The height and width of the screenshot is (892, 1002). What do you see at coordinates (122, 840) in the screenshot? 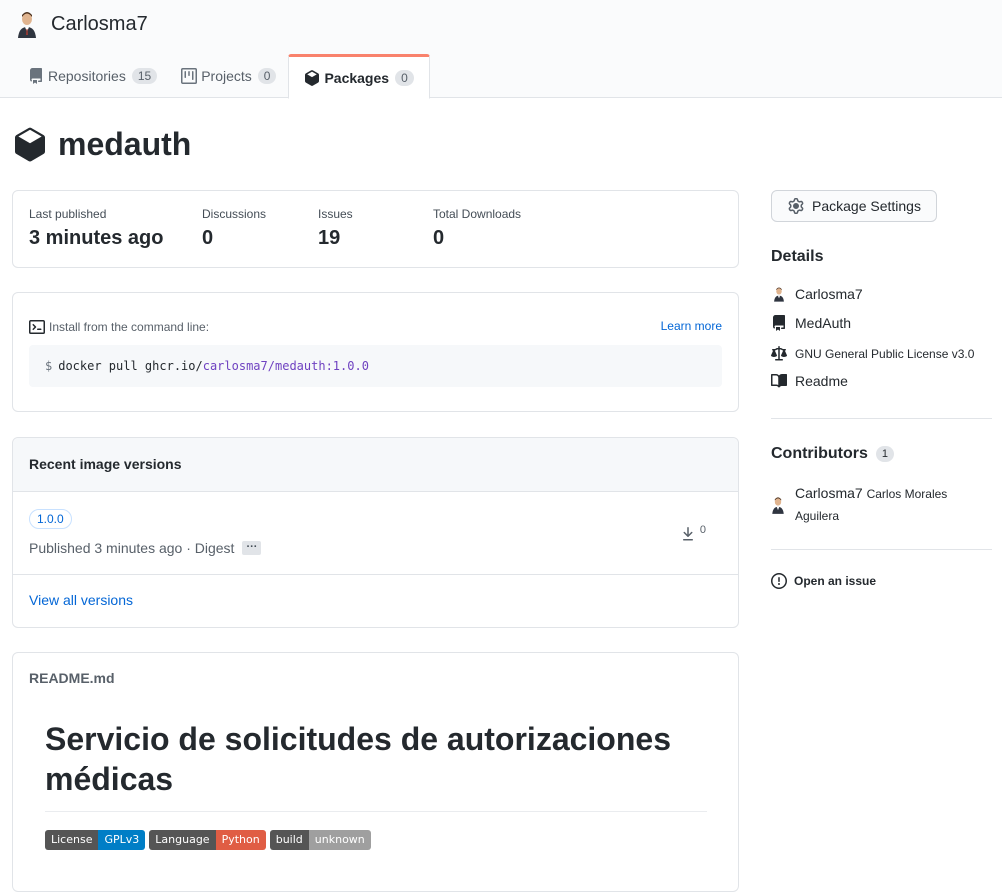
I see `badge-right: GPLv3` at bounding box center [122, 840].